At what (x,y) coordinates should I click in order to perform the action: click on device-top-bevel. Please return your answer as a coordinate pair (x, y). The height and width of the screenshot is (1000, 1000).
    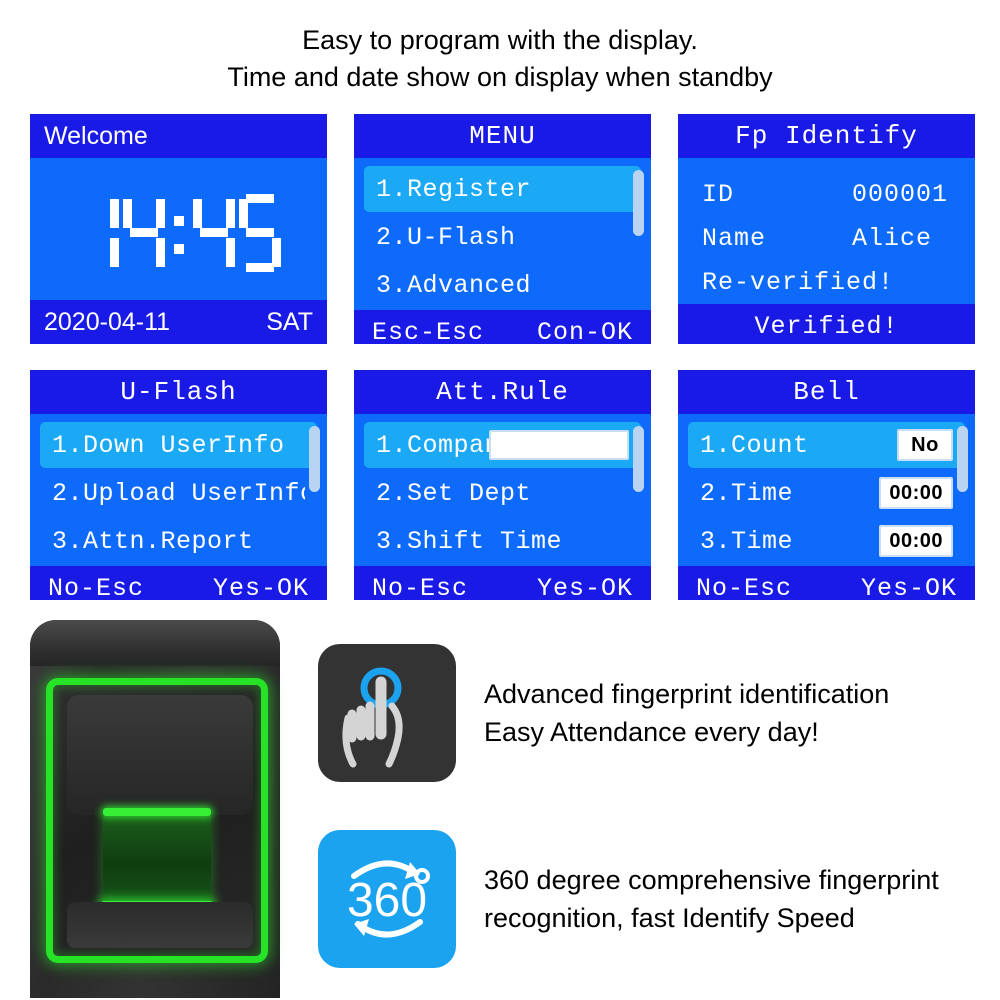
    Looking at the image, I should click on (155, 643).